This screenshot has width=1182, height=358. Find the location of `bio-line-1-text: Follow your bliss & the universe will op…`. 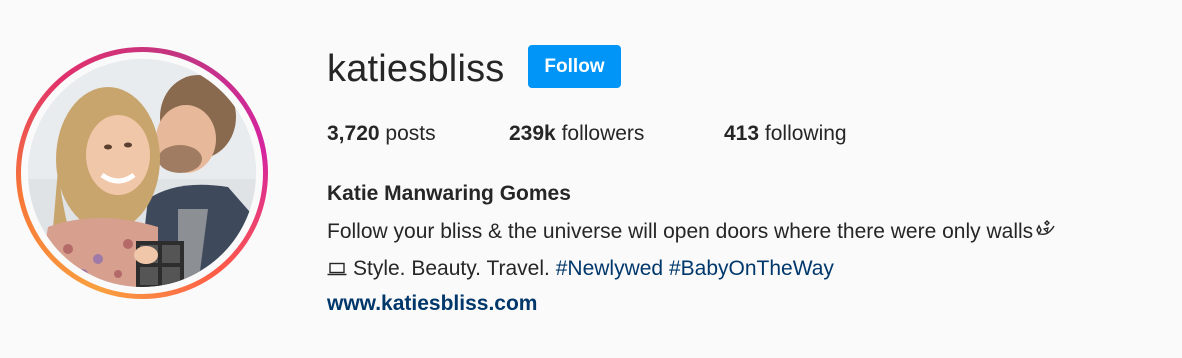

bio-line-1-text: Follow your bliss & the universe will op… is located at coordinates (680, 231).